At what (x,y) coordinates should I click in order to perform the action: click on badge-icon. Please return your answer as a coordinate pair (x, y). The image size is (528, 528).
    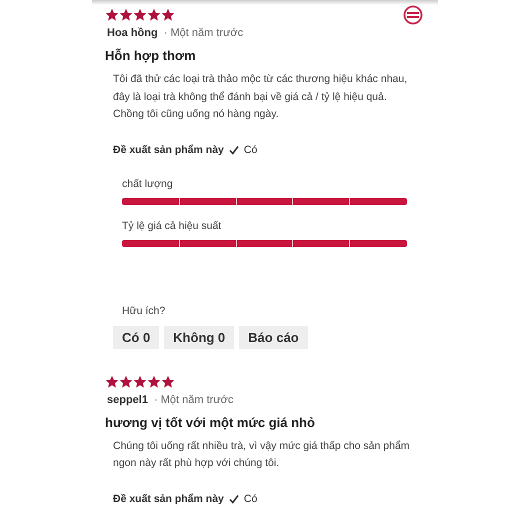
    Looking at the image, I should click on (413, 15).